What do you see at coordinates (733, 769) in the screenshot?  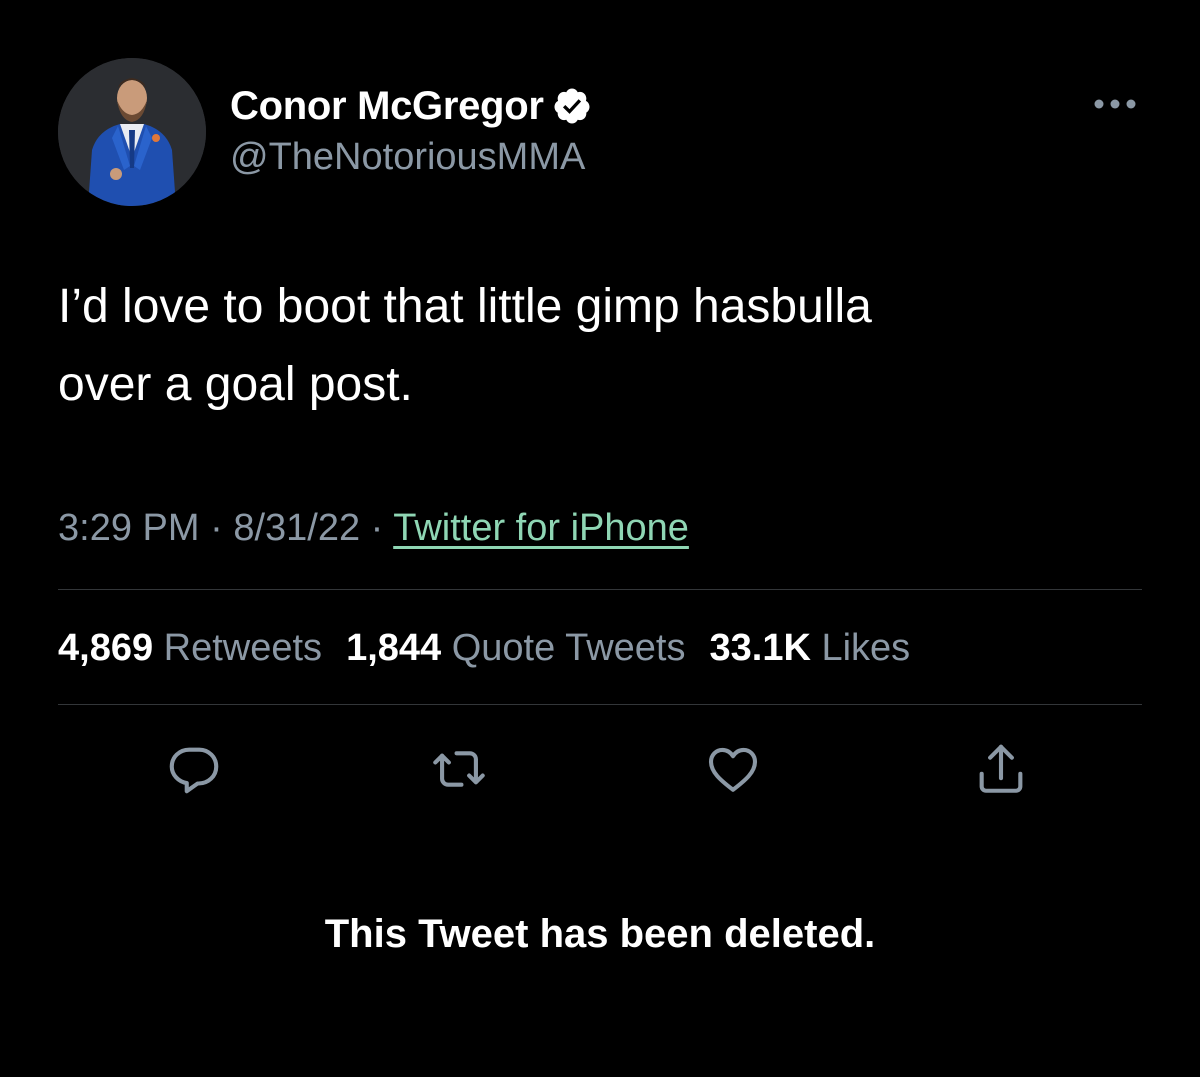 I see `like-icon` at bounding box center [733, 769].